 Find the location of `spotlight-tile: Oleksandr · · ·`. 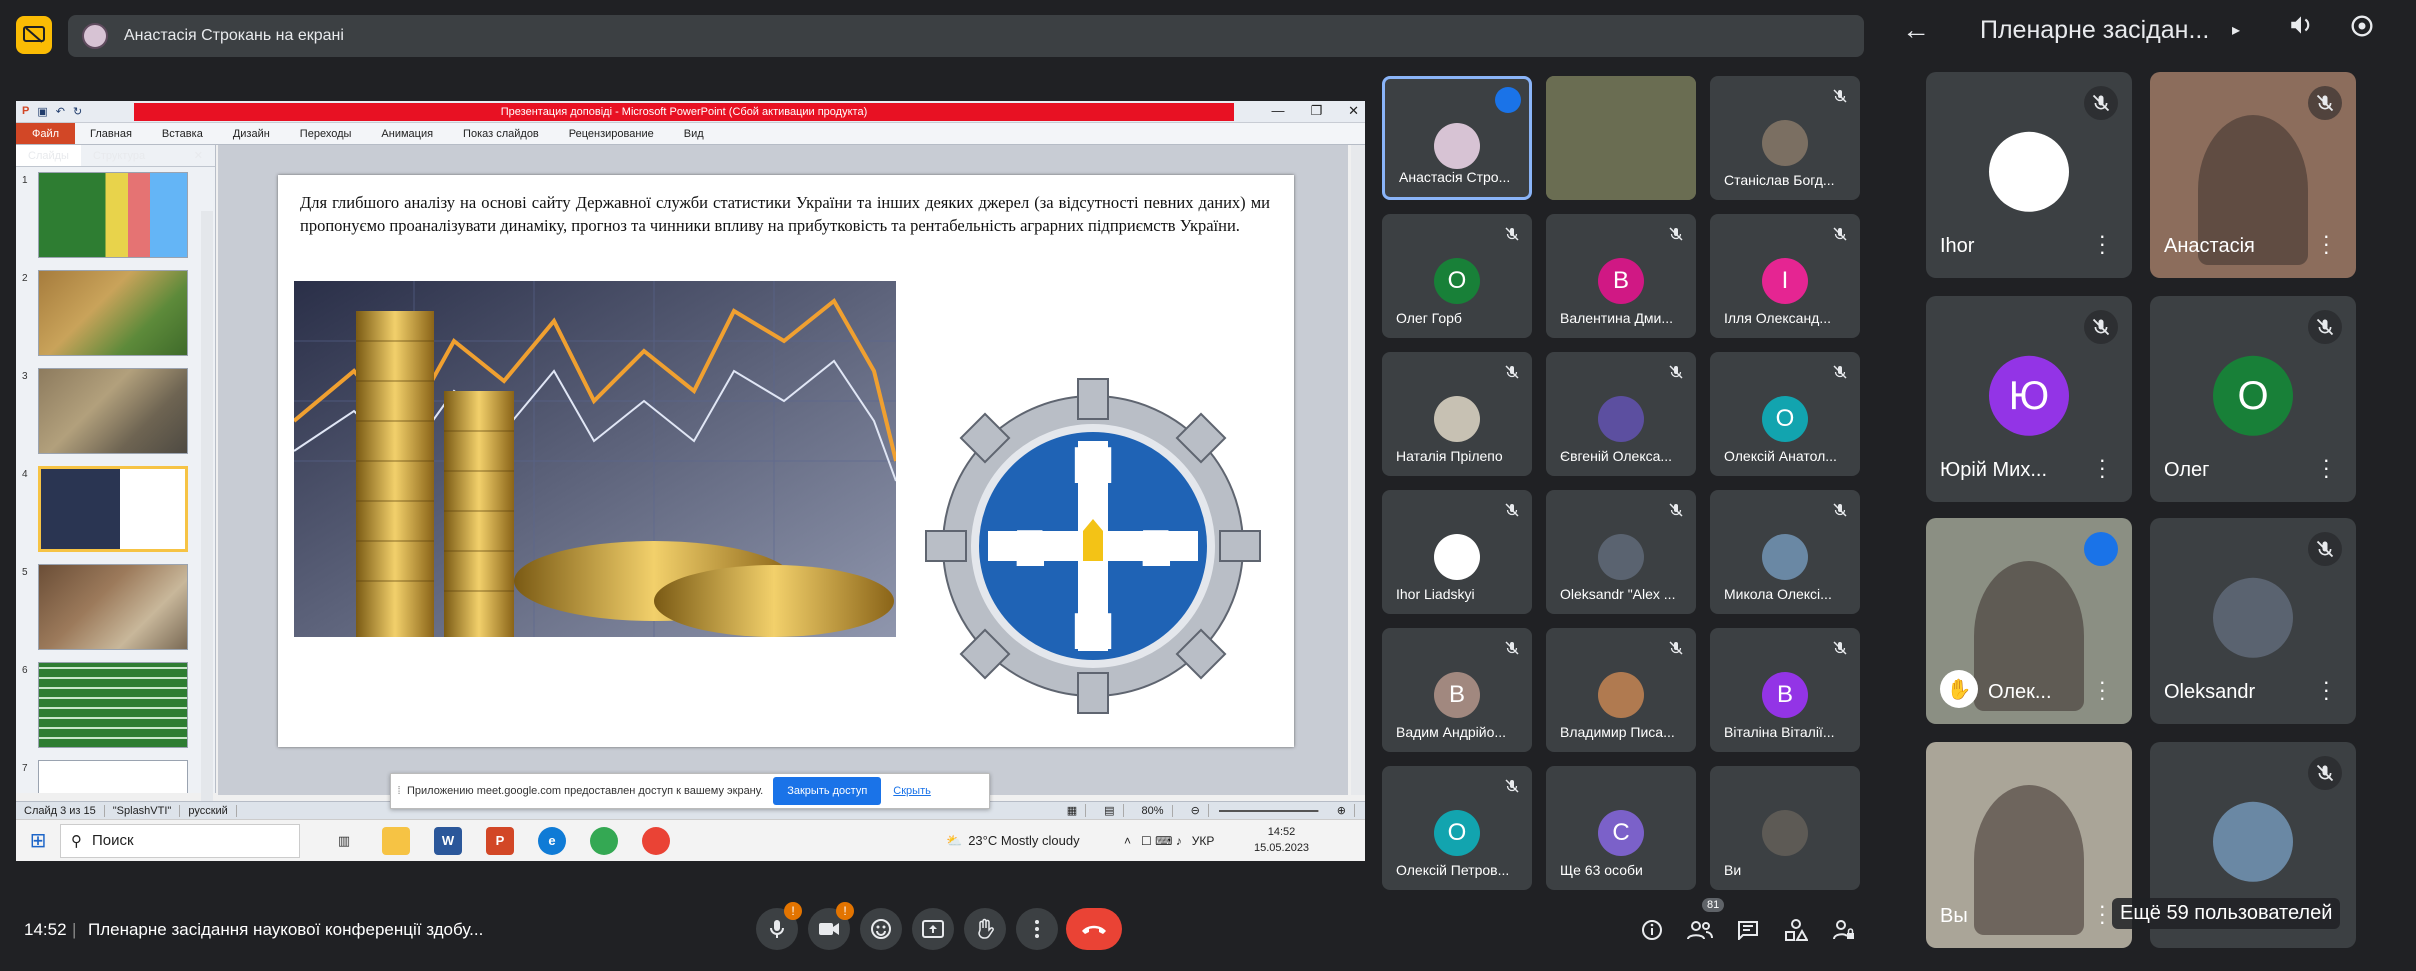

spotlight-tile: Oleksandr · · · is located at coordinates (2253, 621).